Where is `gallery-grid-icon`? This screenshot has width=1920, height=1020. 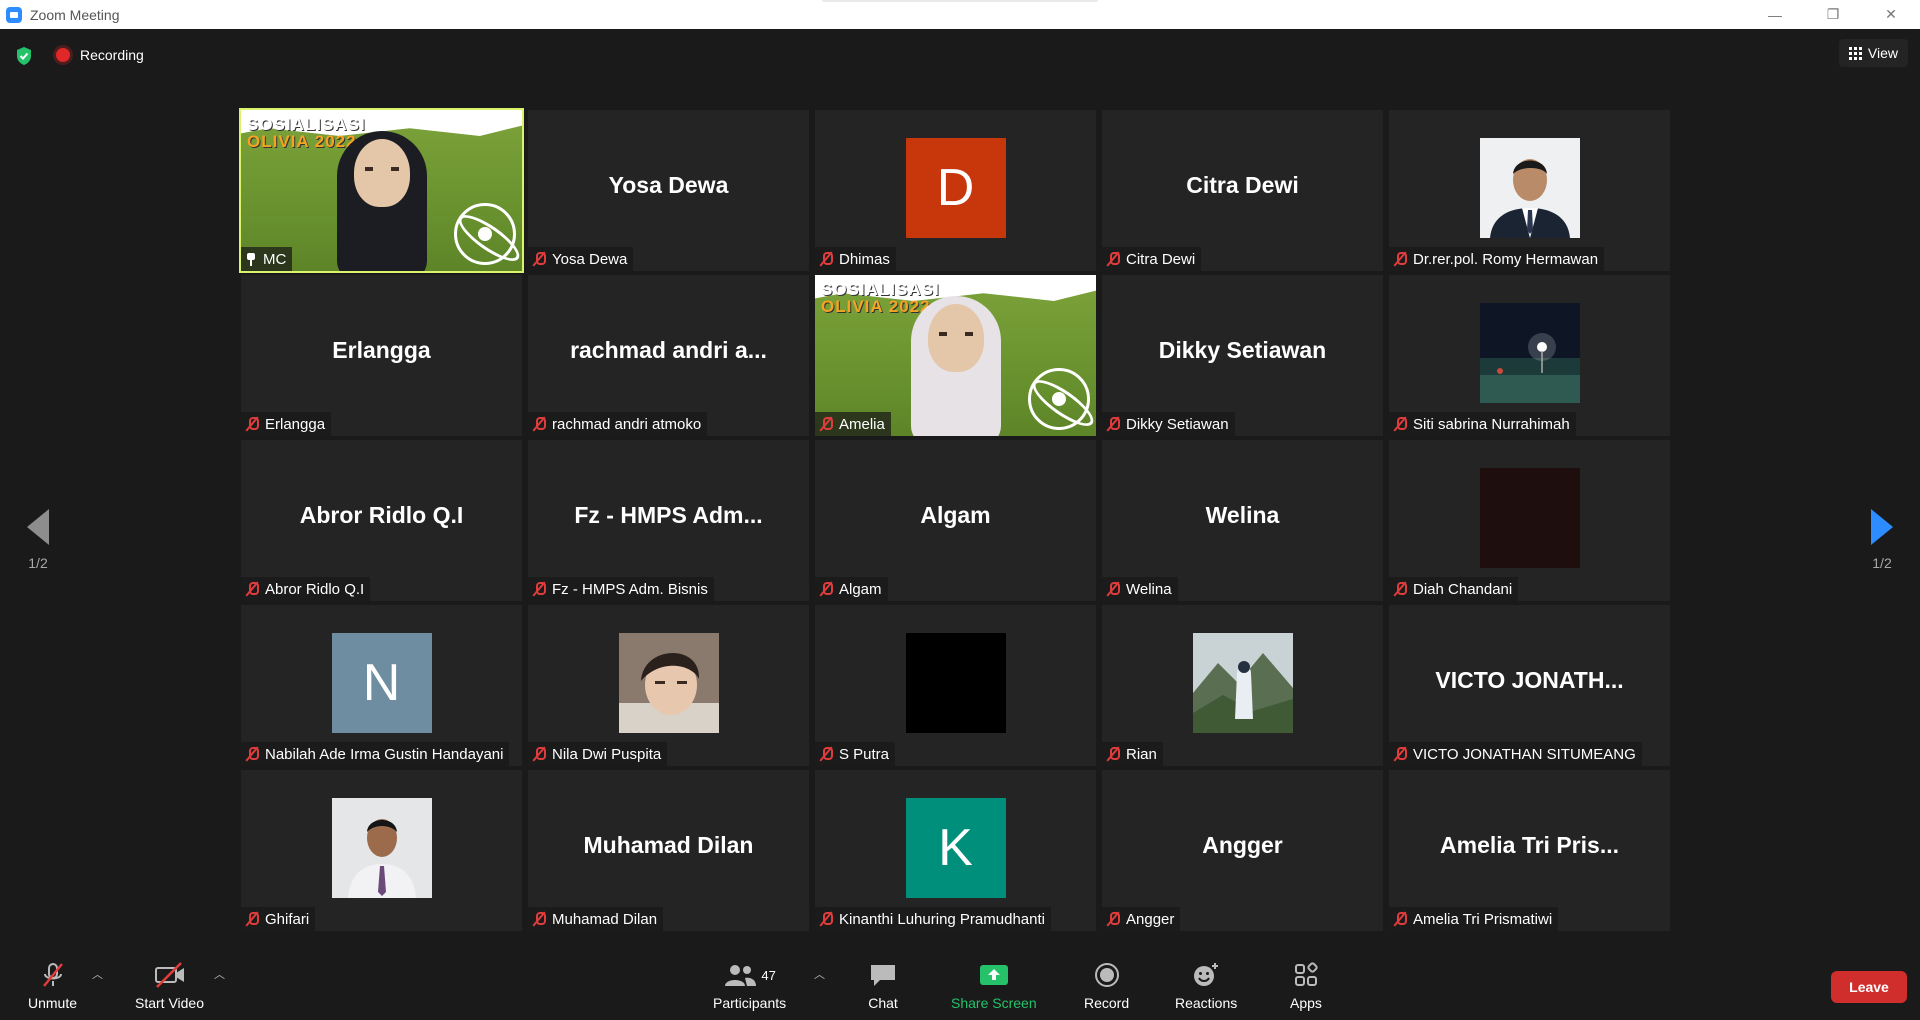 gallery-grid-icon is located at coordinates (1855, 53).